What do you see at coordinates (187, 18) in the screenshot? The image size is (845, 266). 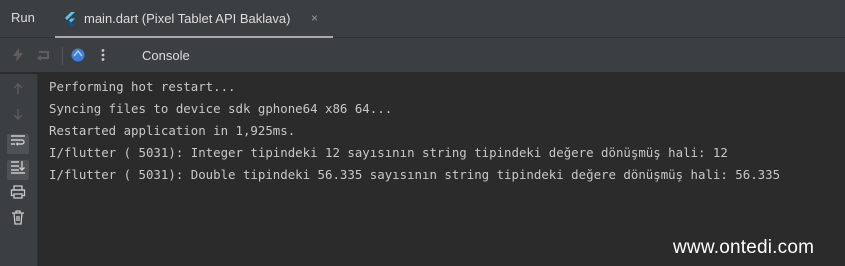 I see `tab-title: main.dart (Pixel Tablet API Baklava)` at bounding box center [187, 18].